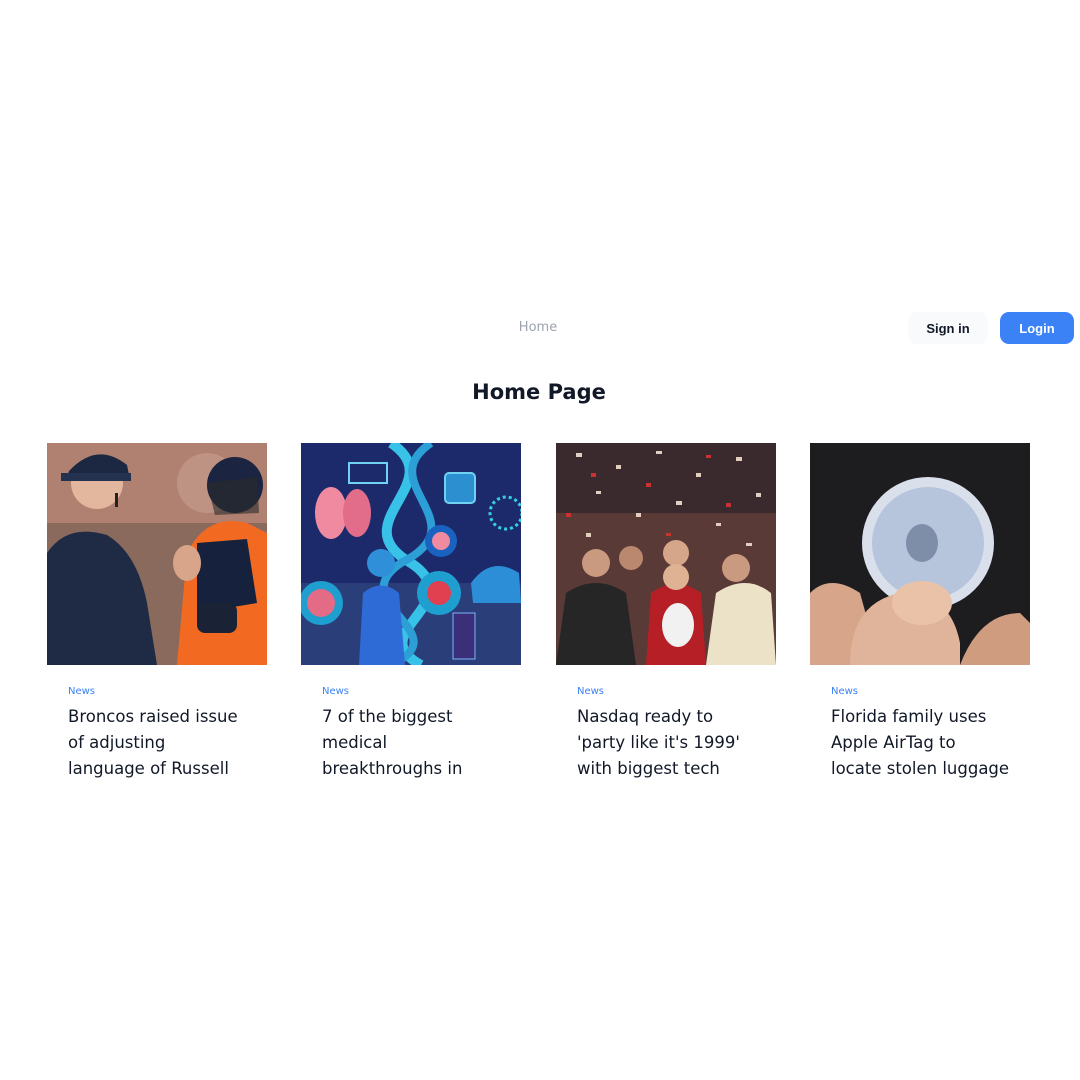 The height and width of the screenshot is (1080, 1080). I want to click on football-coach-and-player-image, so click(157, 554).